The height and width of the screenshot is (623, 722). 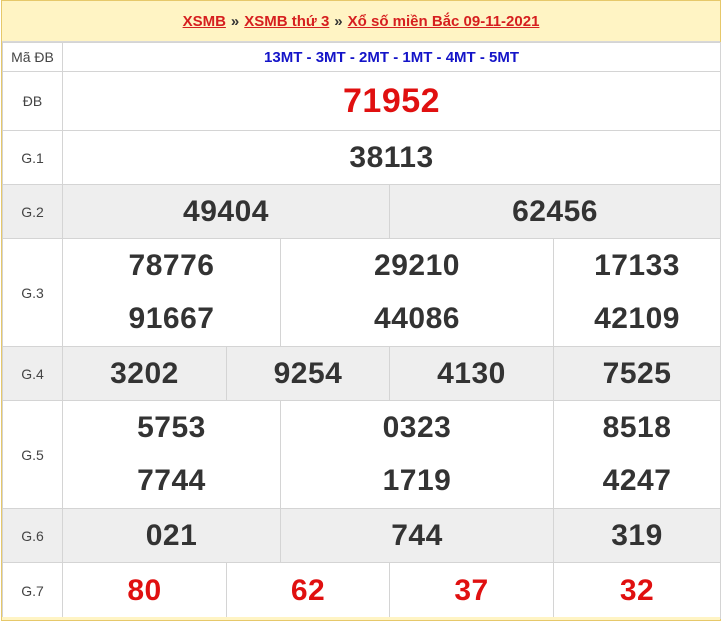 I want to click on row-db: ĐB 71952, so click(x=362, y=101).